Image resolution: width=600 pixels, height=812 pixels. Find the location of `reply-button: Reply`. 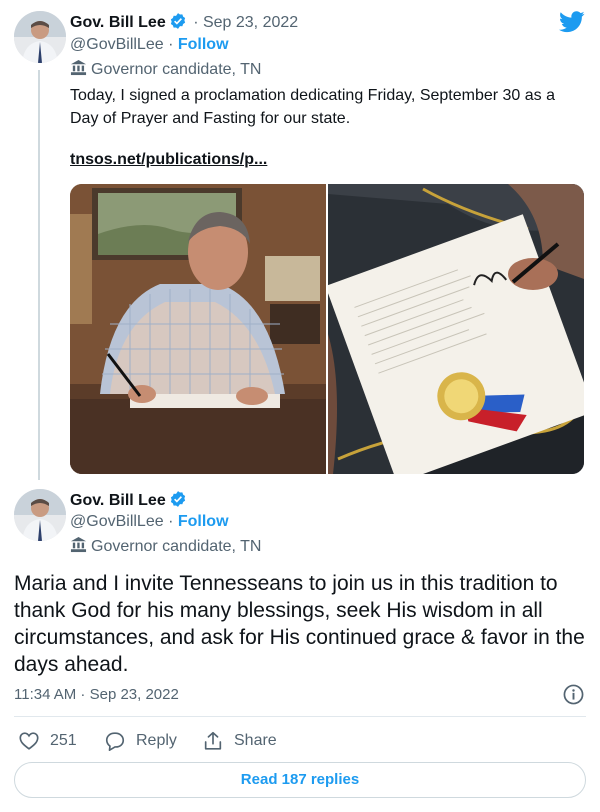

reply-button: Reply is located at coordinates (140, 741).